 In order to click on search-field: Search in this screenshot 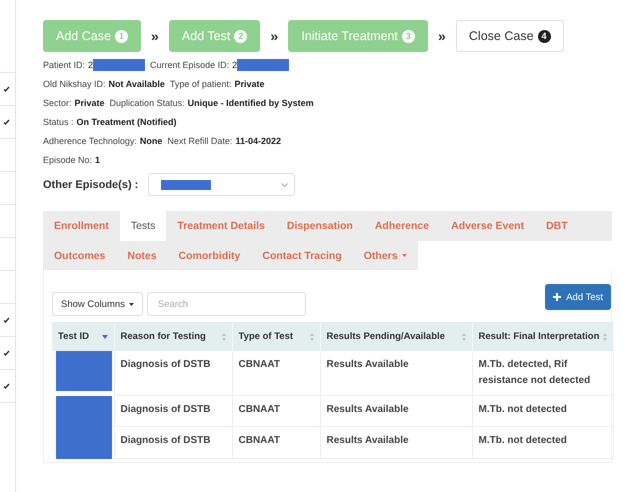, I will do `click(226, 304)`.